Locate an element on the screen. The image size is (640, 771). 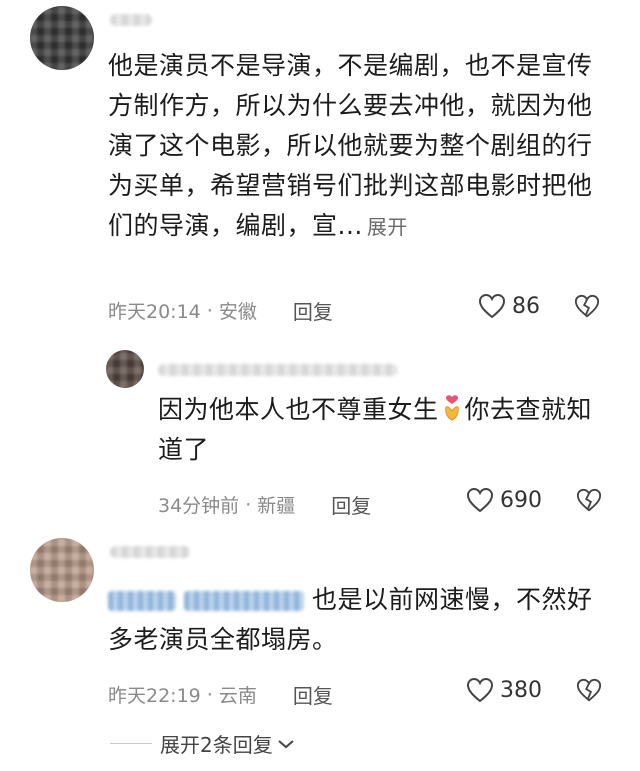
expand-link: 展开 is located at coordinates (387, 227).